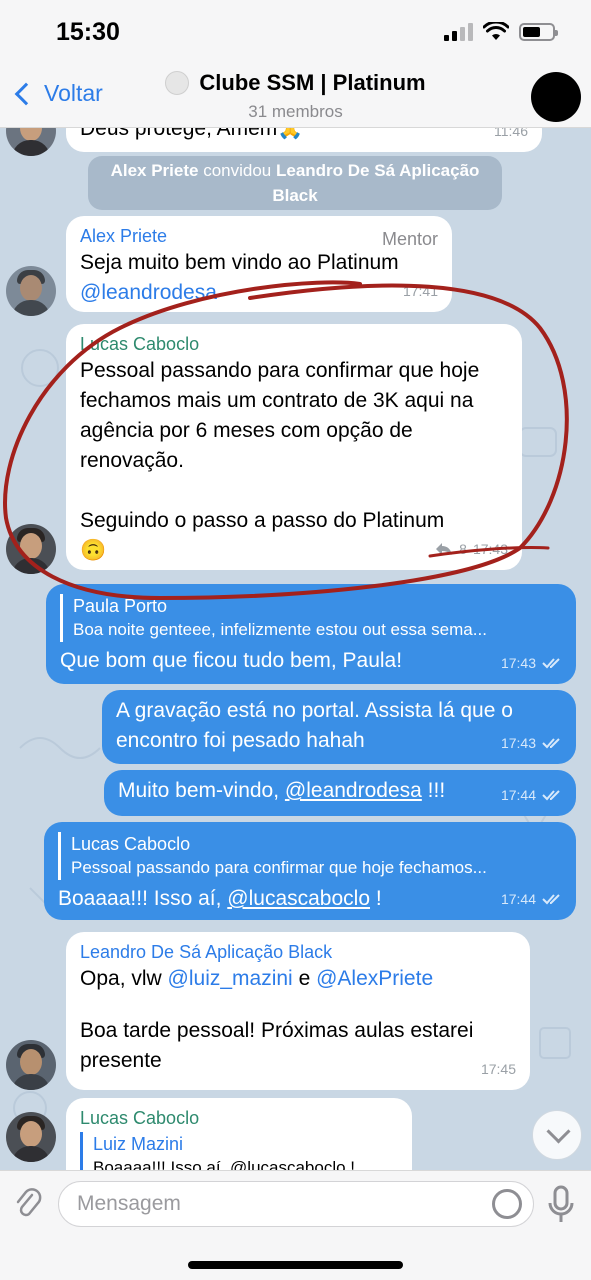 This screenshot has height=1280, width=591. I want to click on attach-icon, so click(28, 1205).